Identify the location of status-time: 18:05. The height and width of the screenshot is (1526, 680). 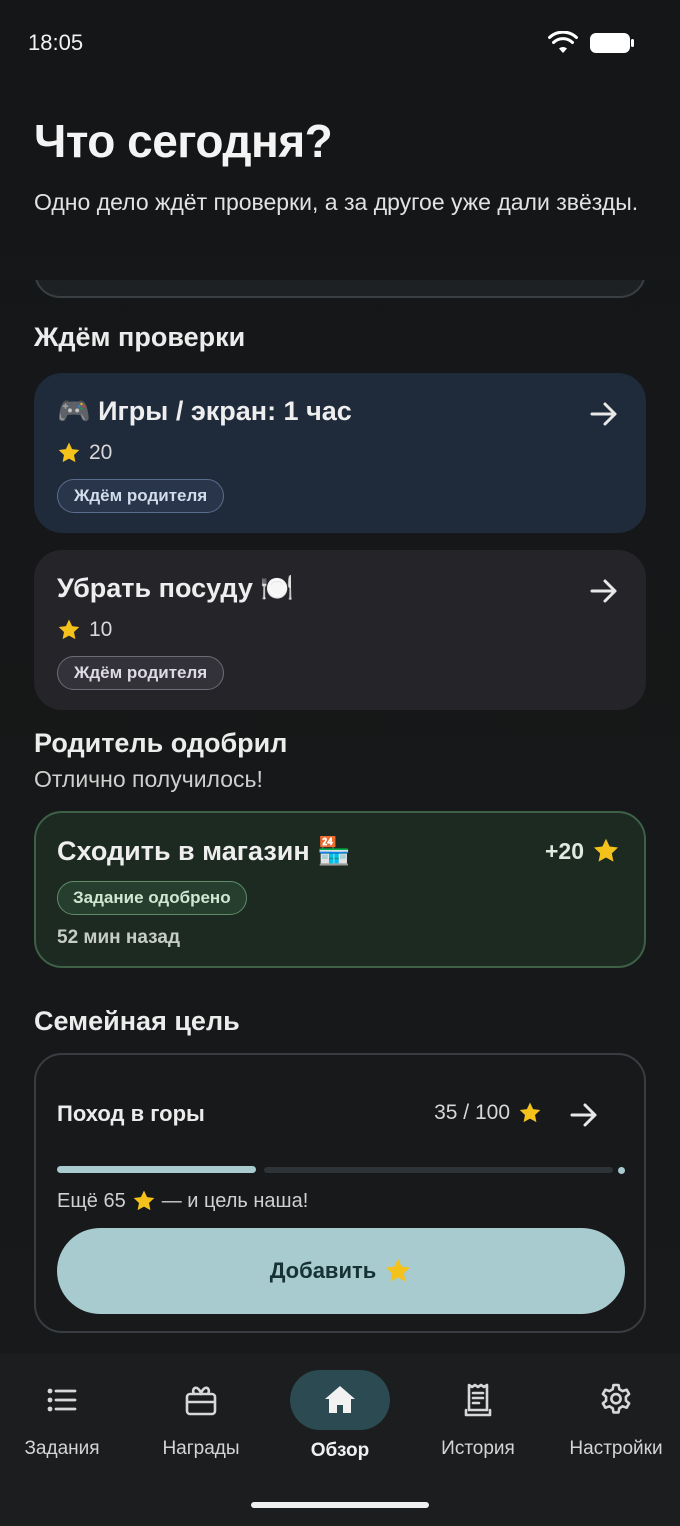
(56, 42).